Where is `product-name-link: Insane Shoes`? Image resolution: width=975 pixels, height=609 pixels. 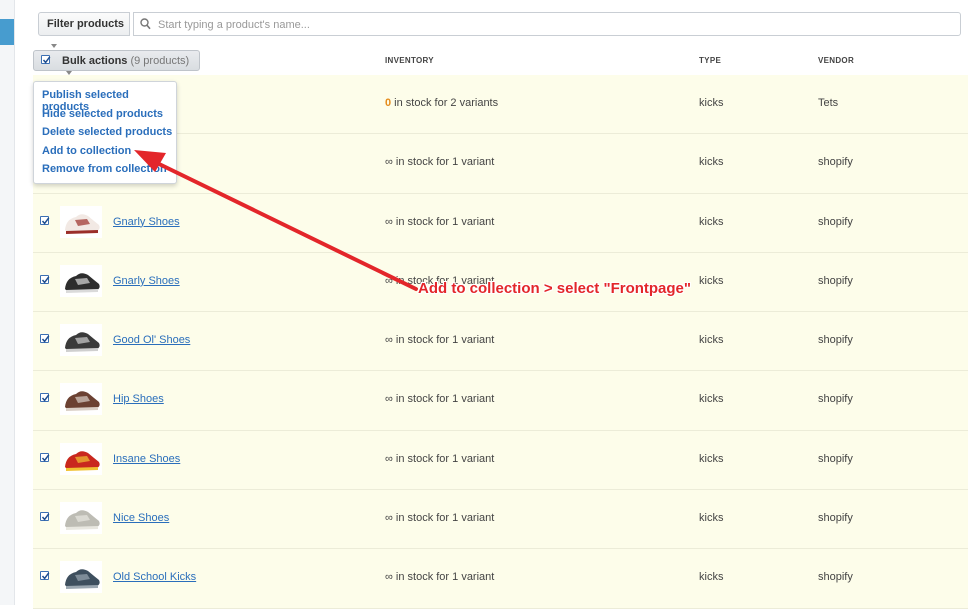
product-name-link: Insane Shoes is located at coordinates (146, 459).